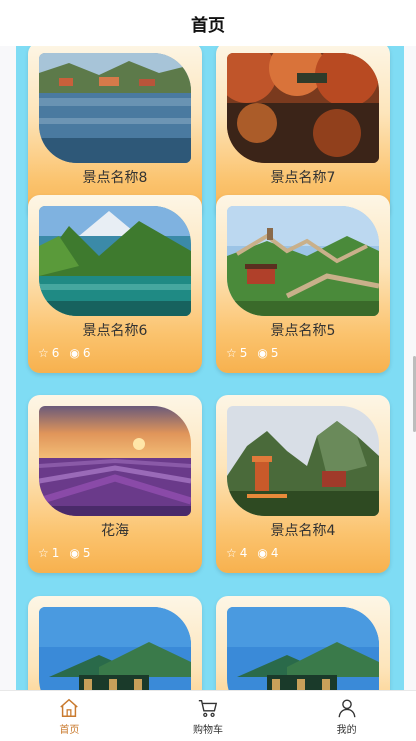  I want to click on scenic-card: 景点名称7 ☆ 7 ◉ 7, so click(303, 133).